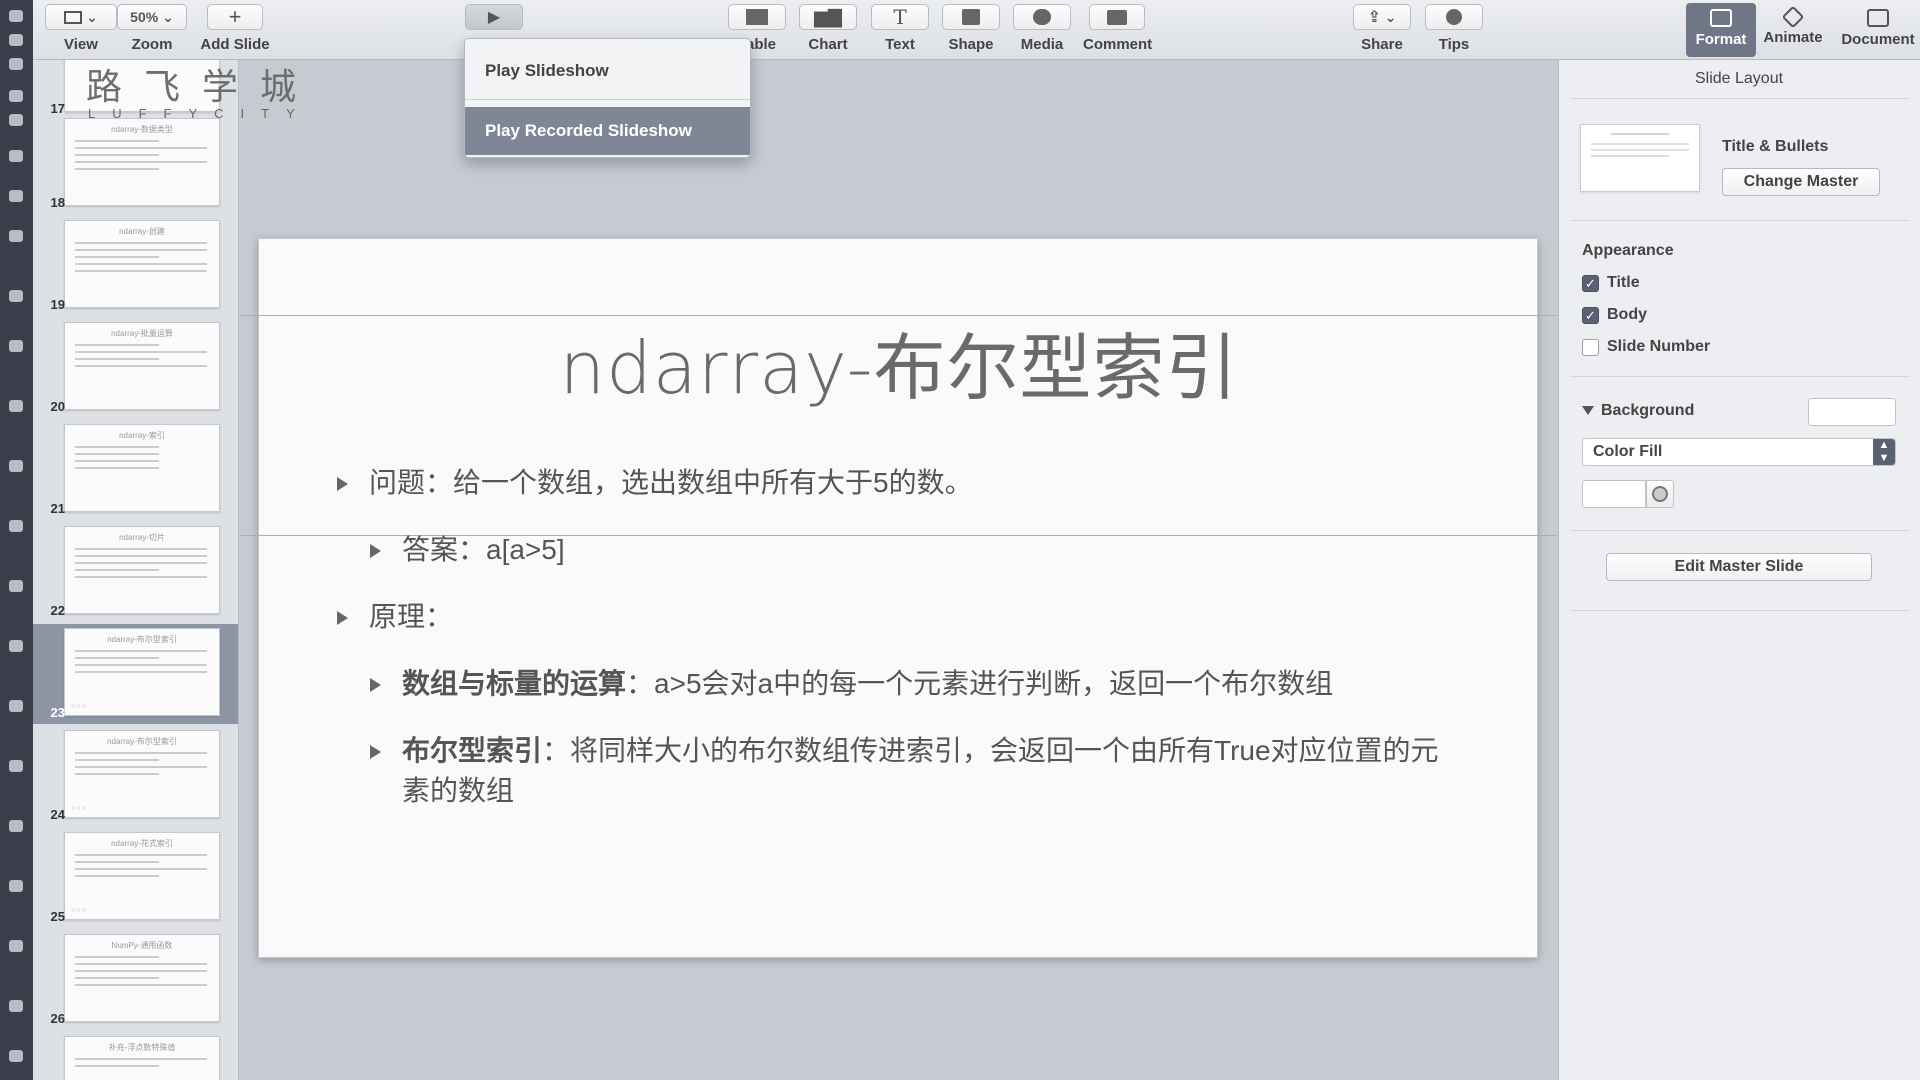 The height and width of the screenshot is (1080, 1920). What do you see at coordinates (1739, 452) in the screenshot?
I see `fill-type-select: Color Fill ▲ ▼` at bounding box center [1739, 452].